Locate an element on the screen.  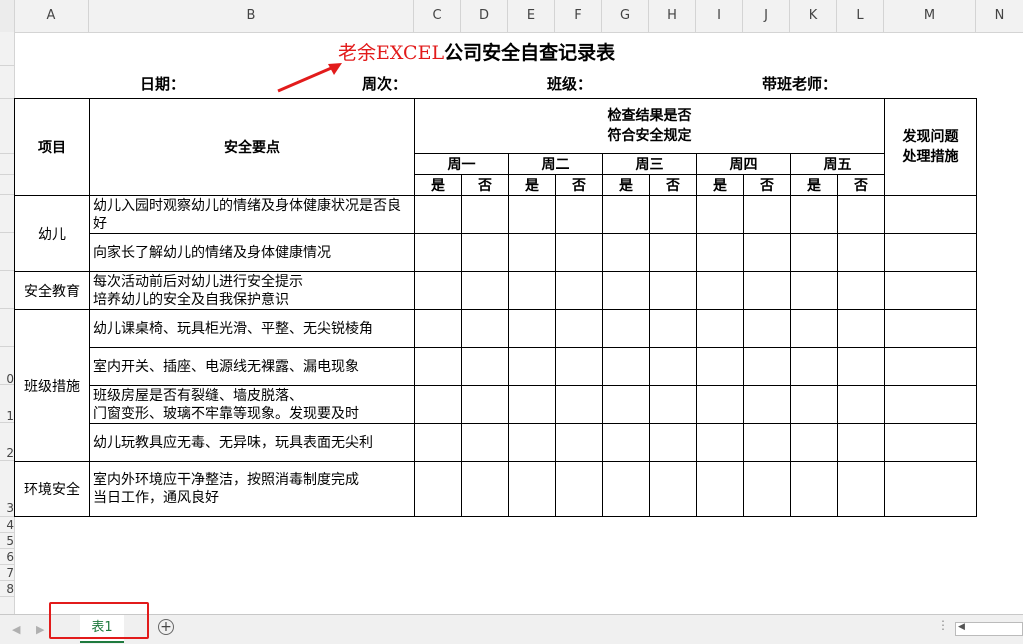
column-header-i: I is located at coordinates (719, 16).